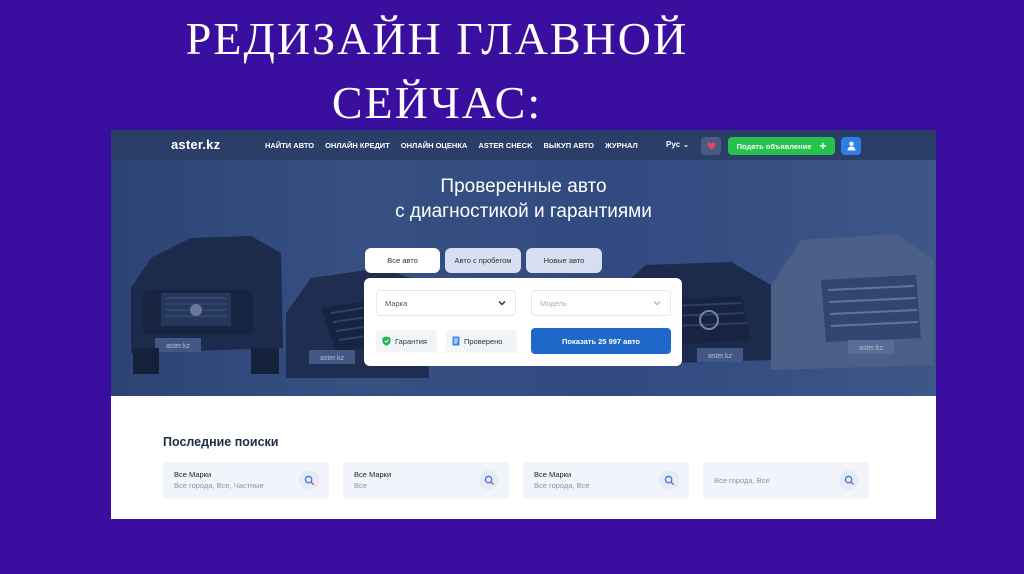  I want to click on tab-new-cars: Новые авто, so click(564, 260).